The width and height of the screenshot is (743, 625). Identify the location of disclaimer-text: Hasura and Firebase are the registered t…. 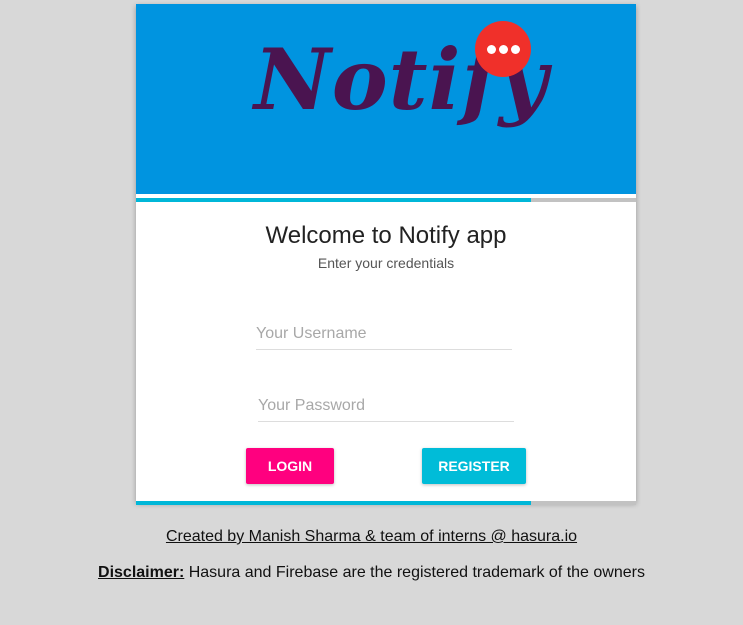
(414, 572).